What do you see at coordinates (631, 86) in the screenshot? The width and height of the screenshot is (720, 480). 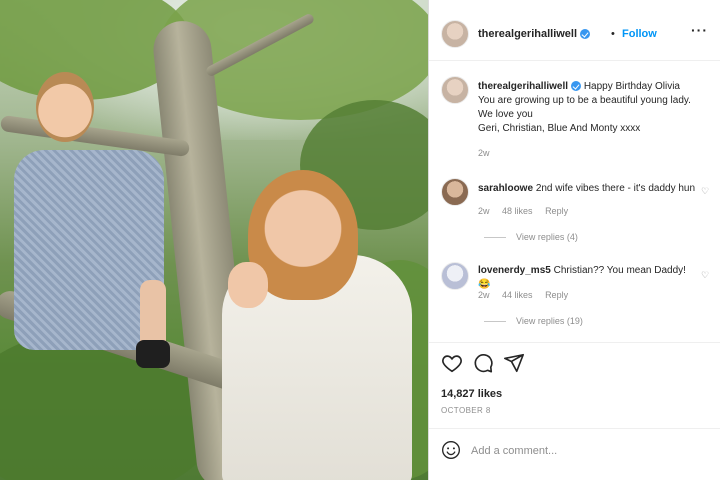 I see `caption-line: Happy Birthday Olivia` at bounding box center [631, 86].